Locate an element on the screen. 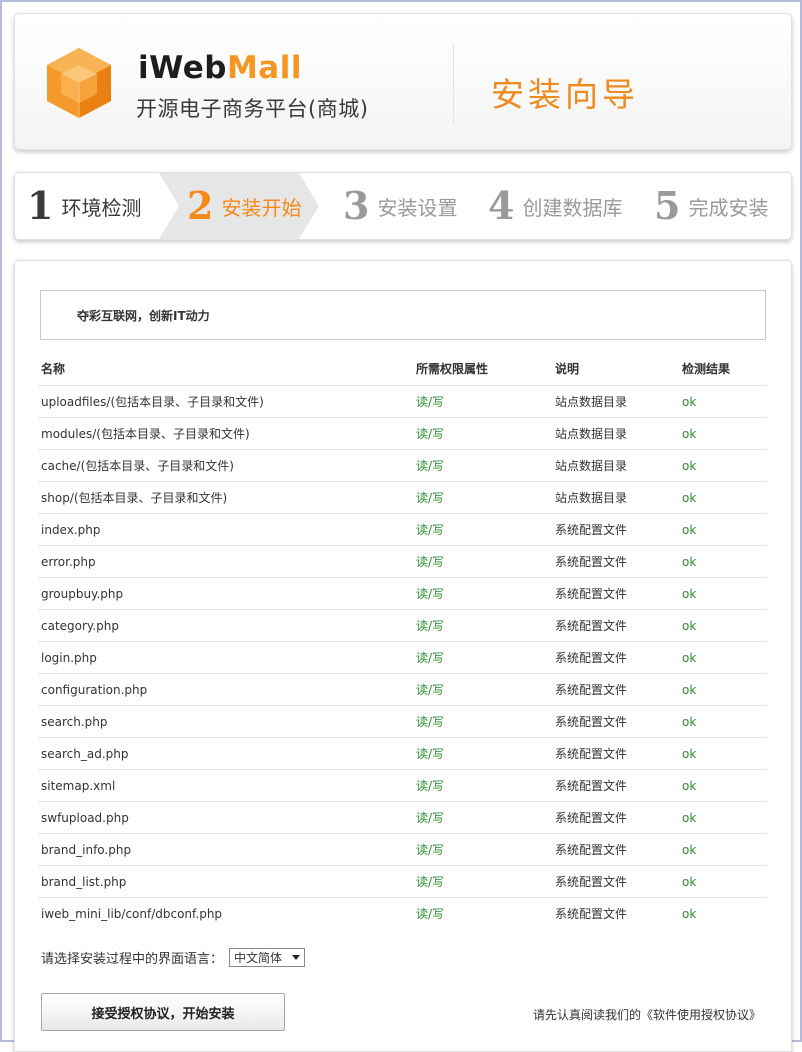  cell-name: configuration.php is located at coordinates (225, 689).